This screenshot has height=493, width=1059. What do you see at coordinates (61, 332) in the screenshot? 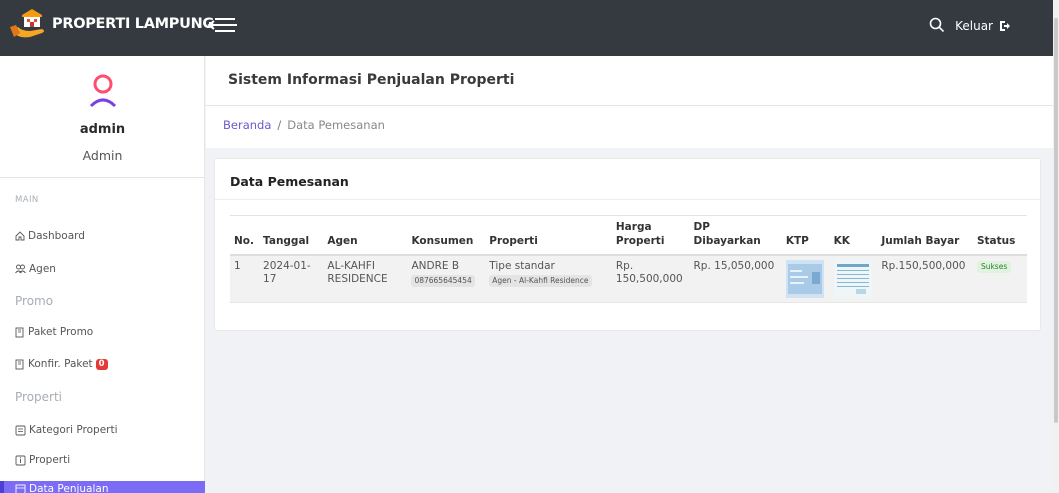
I see `sidebar-item-label: Paket Promo` at bounding box center [61, 332].